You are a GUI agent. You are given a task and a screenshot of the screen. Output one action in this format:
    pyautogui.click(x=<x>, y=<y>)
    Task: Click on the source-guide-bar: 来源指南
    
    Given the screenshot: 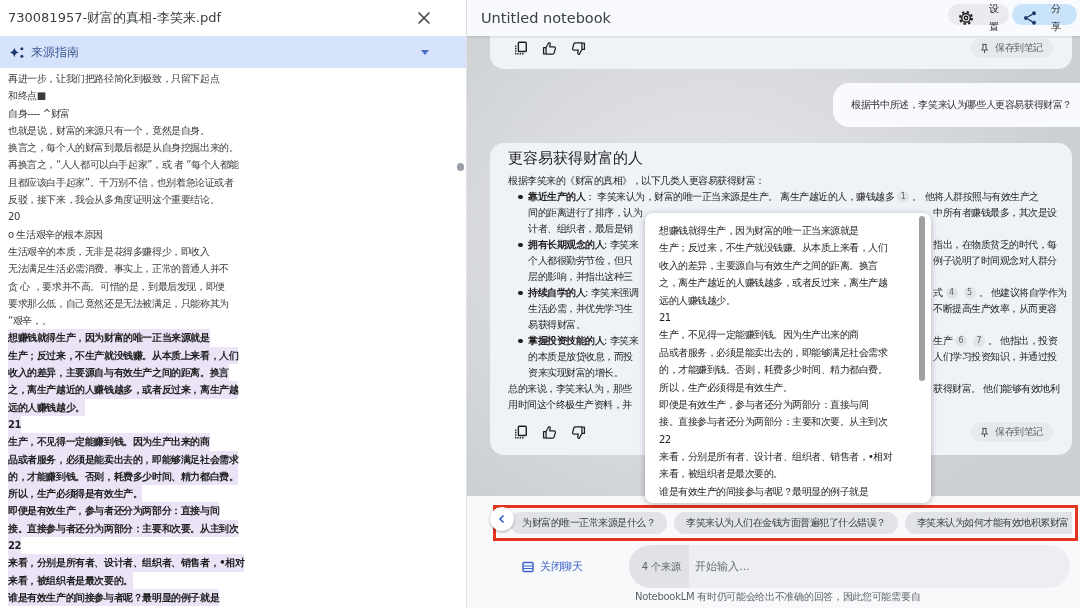 What is the action you would take?
    pyautogui.click(x=233, y=52)
    